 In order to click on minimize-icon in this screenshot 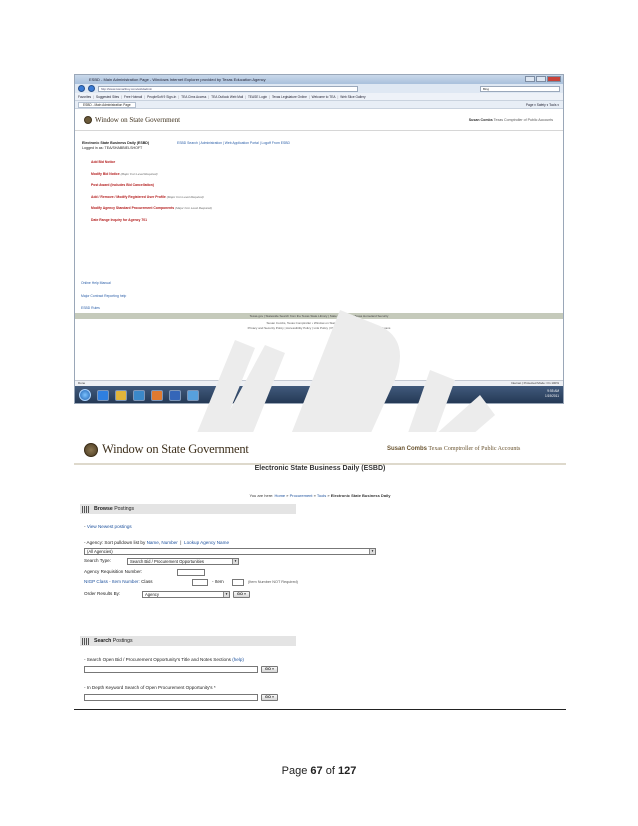, I will do `click(530, 79)`.